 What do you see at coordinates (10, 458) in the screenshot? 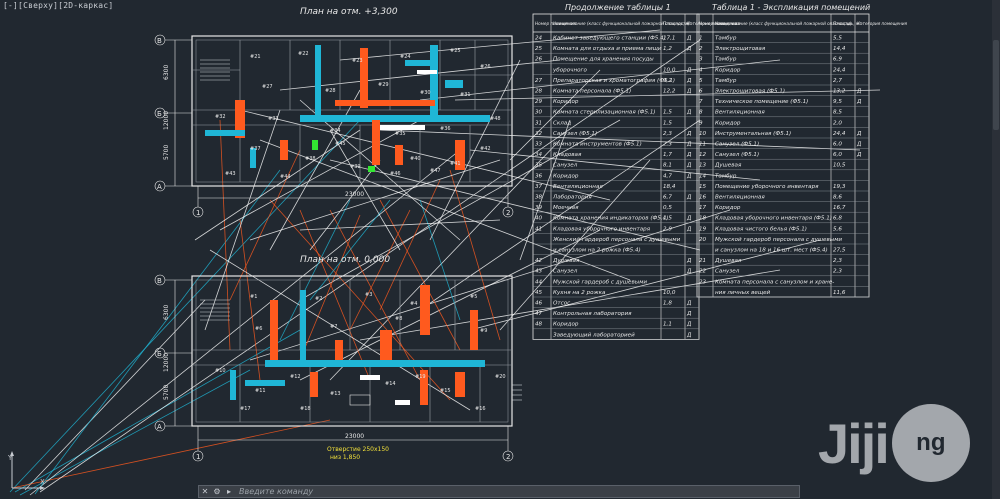
I see `svg-text: Y` at bounding box center [10, 458].